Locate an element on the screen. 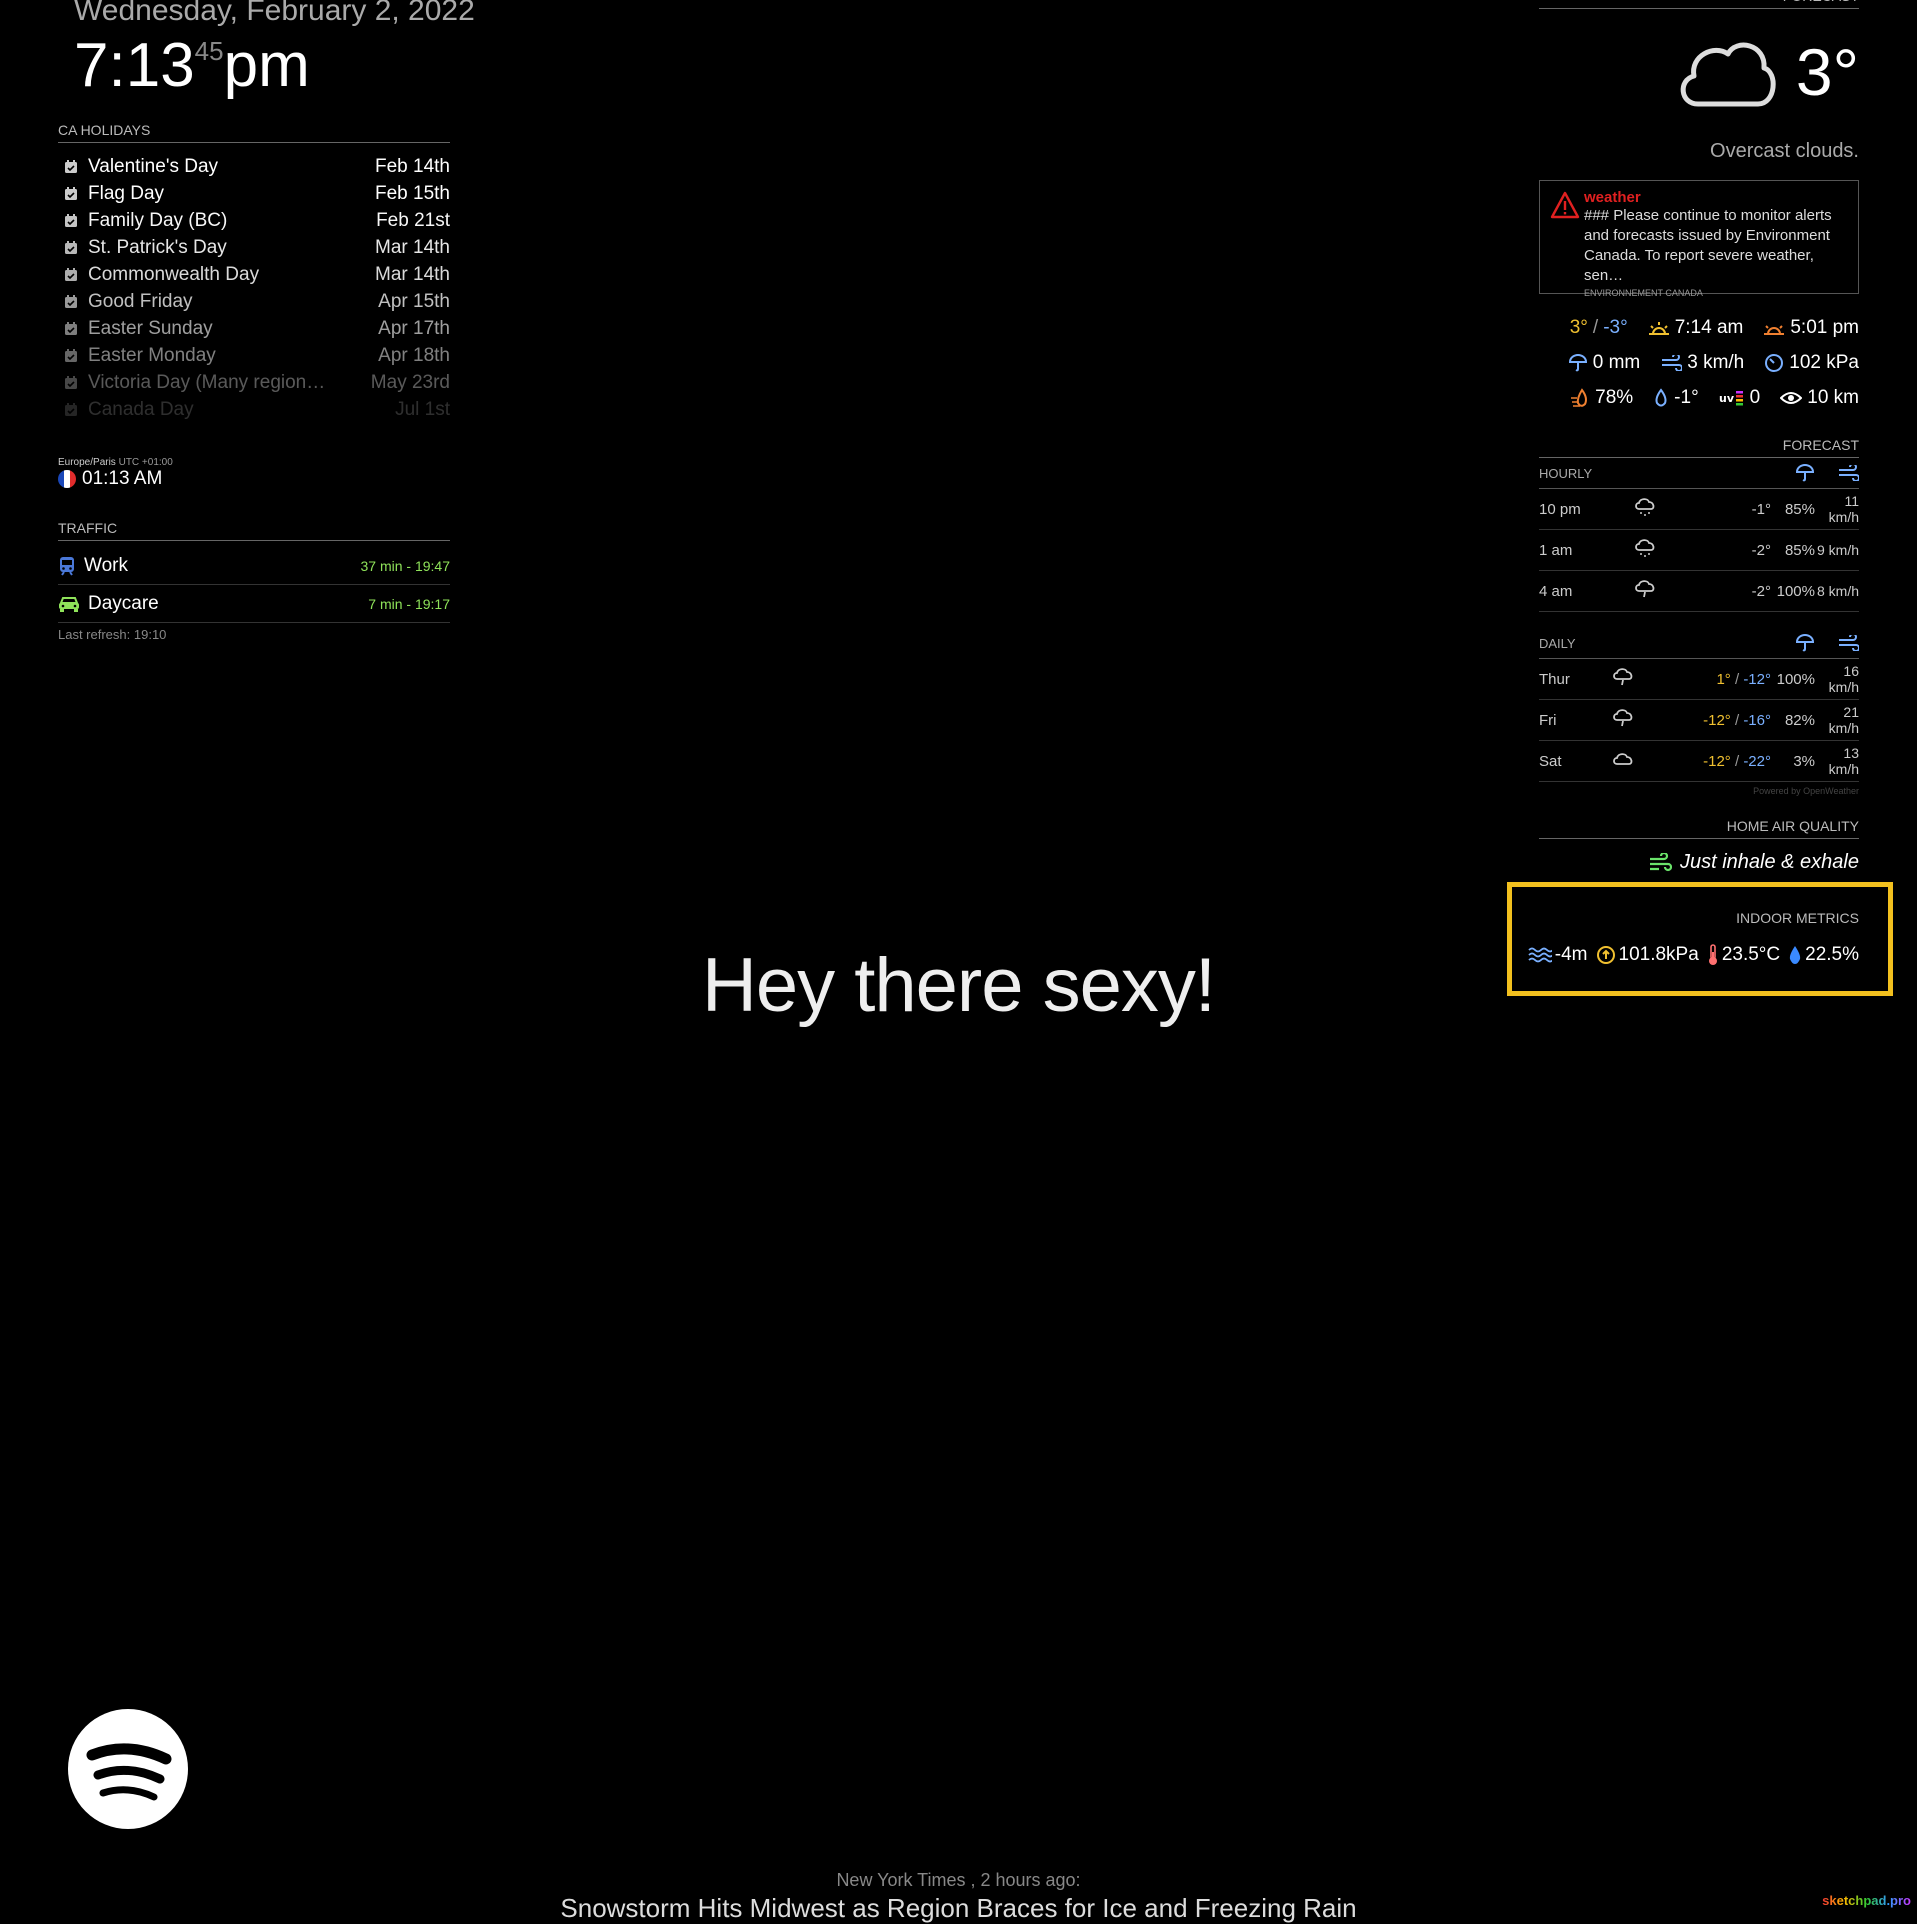 This screenshot has height=1924, width=1917. daily-row: Thur 1° / -12° 100% 16 km/h is located at coordinates (1699, 679).